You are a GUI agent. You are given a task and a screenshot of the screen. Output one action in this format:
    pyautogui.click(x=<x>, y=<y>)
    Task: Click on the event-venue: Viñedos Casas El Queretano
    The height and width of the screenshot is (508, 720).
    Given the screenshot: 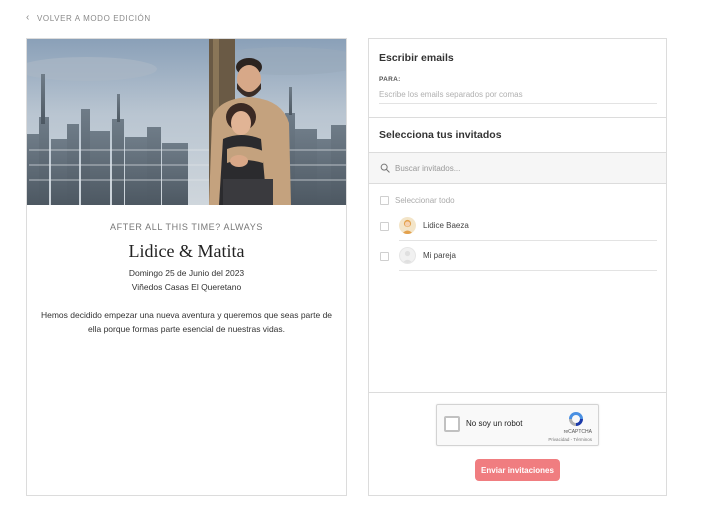 What is the action you would take?
    pyautogui.click(x=186, y=287)
    